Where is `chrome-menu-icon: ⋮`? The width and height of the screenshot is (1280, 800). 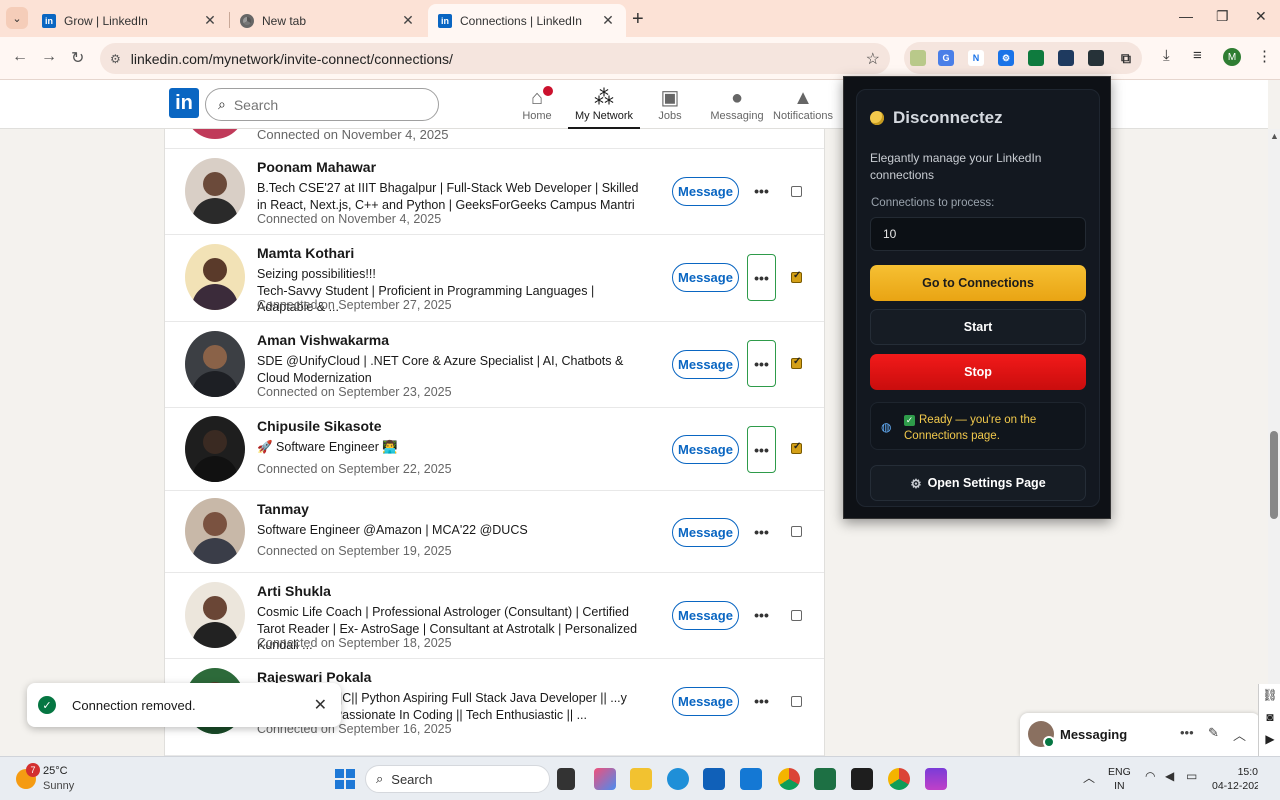
chrome-menu-icon: ⋮ is located at coordinates (1264, 56).